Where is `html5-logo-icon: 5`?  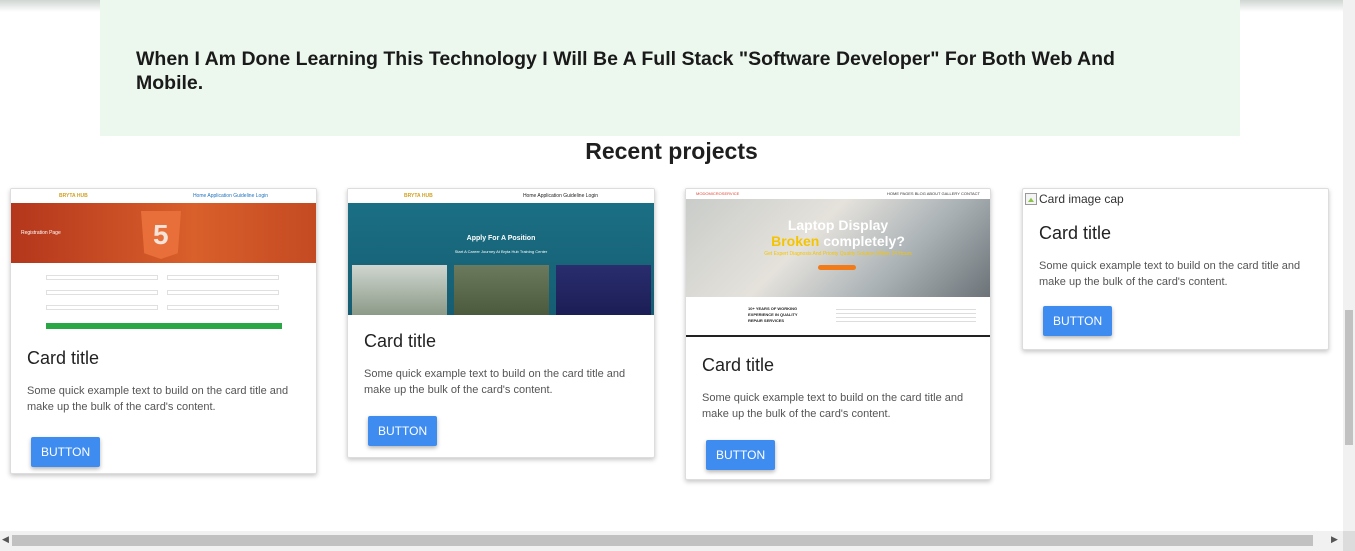
html5-logo-icon: 5 is located at coordinates (161, 235).